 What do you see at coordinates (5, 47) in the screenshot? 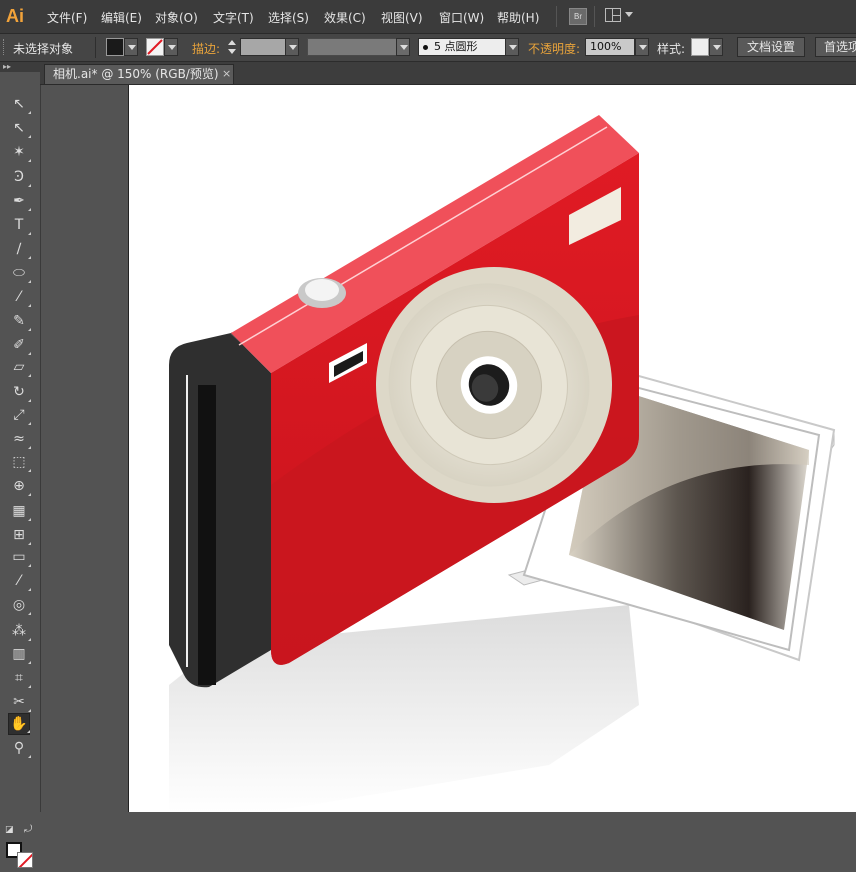
I see `panel-grip` at bounding box center [5, 47].